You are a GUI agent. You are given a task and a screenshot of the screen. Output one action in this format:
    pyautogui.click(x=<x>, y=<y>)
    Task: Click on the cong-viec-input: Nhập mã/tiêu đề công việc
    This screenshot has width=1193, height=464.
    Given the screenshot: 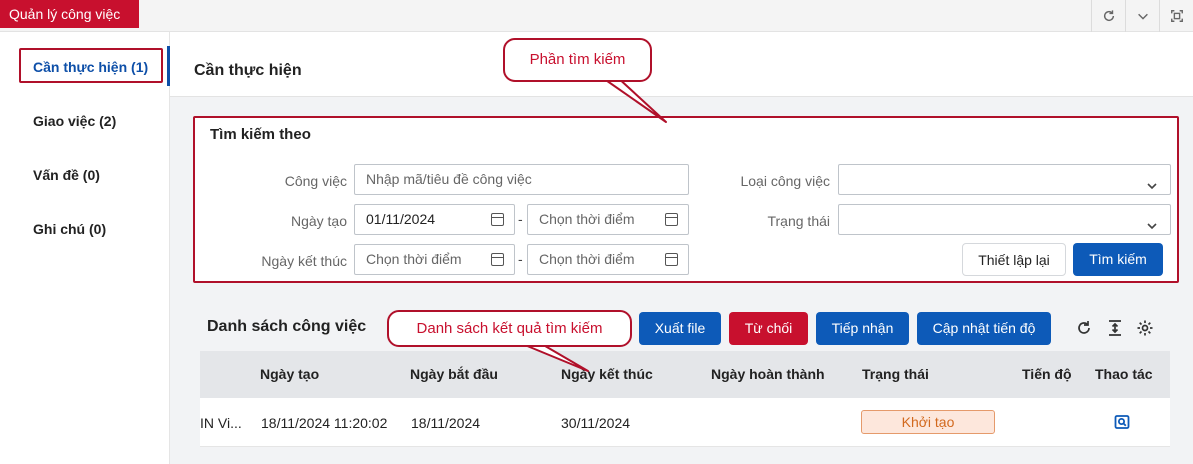 What is the action you would take?
    pyautogui.click(x=521, y=179)
    